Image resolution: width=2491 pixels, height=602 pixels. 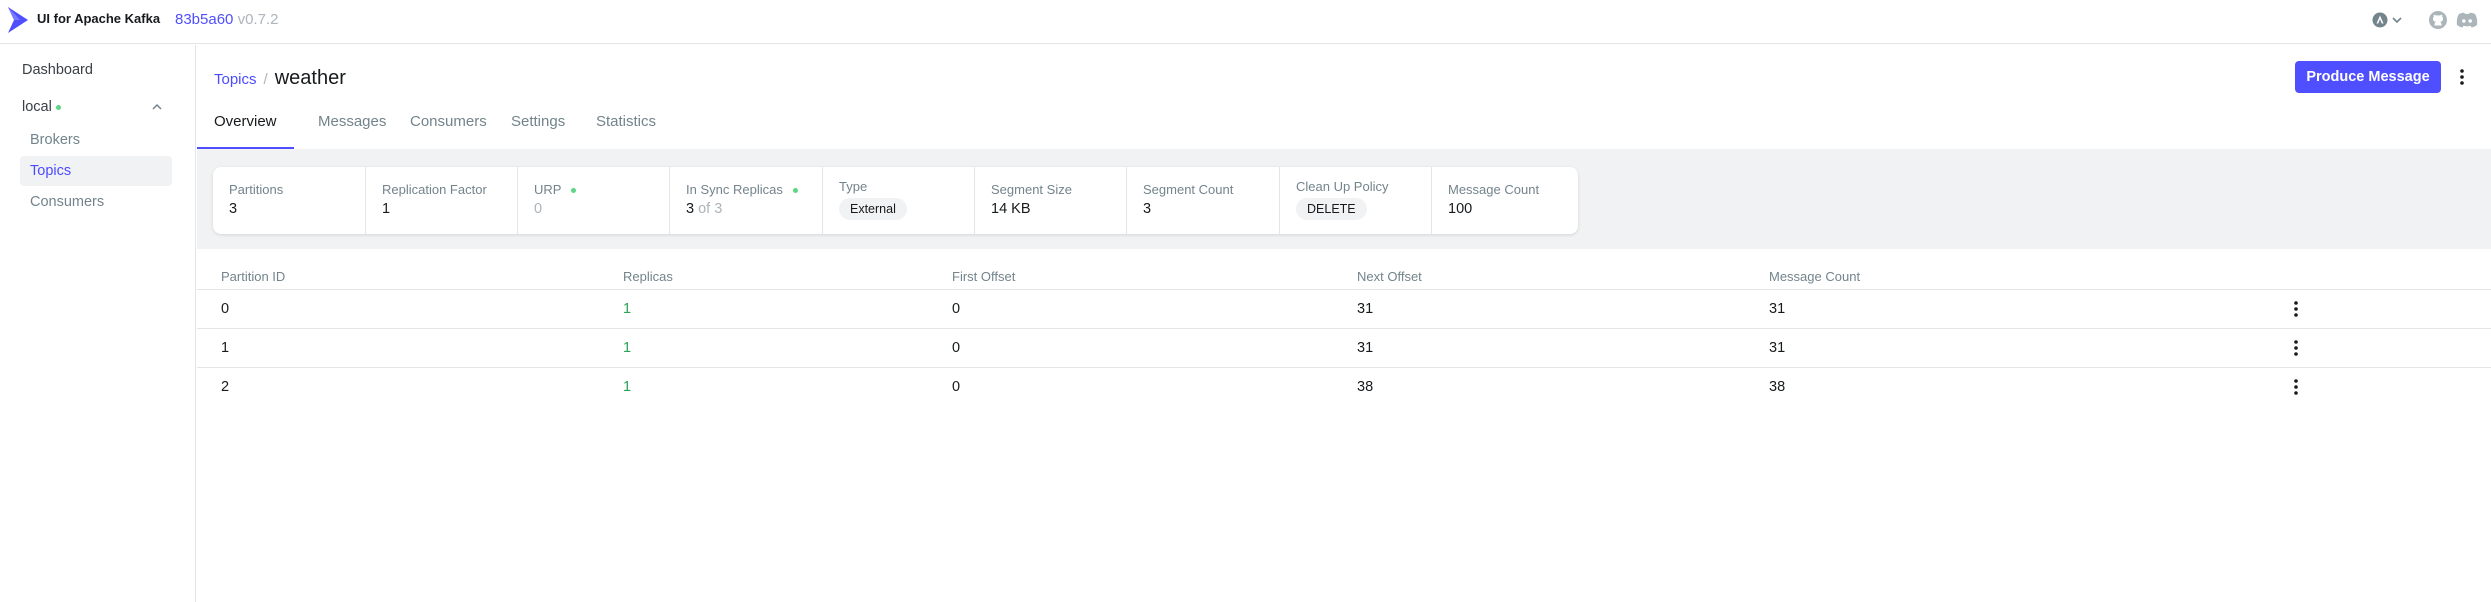 What do you see at coordinates (1188, 189) in the screenshot?
I see `stat-label: Segment Count` at bounding box center [1188, 189].